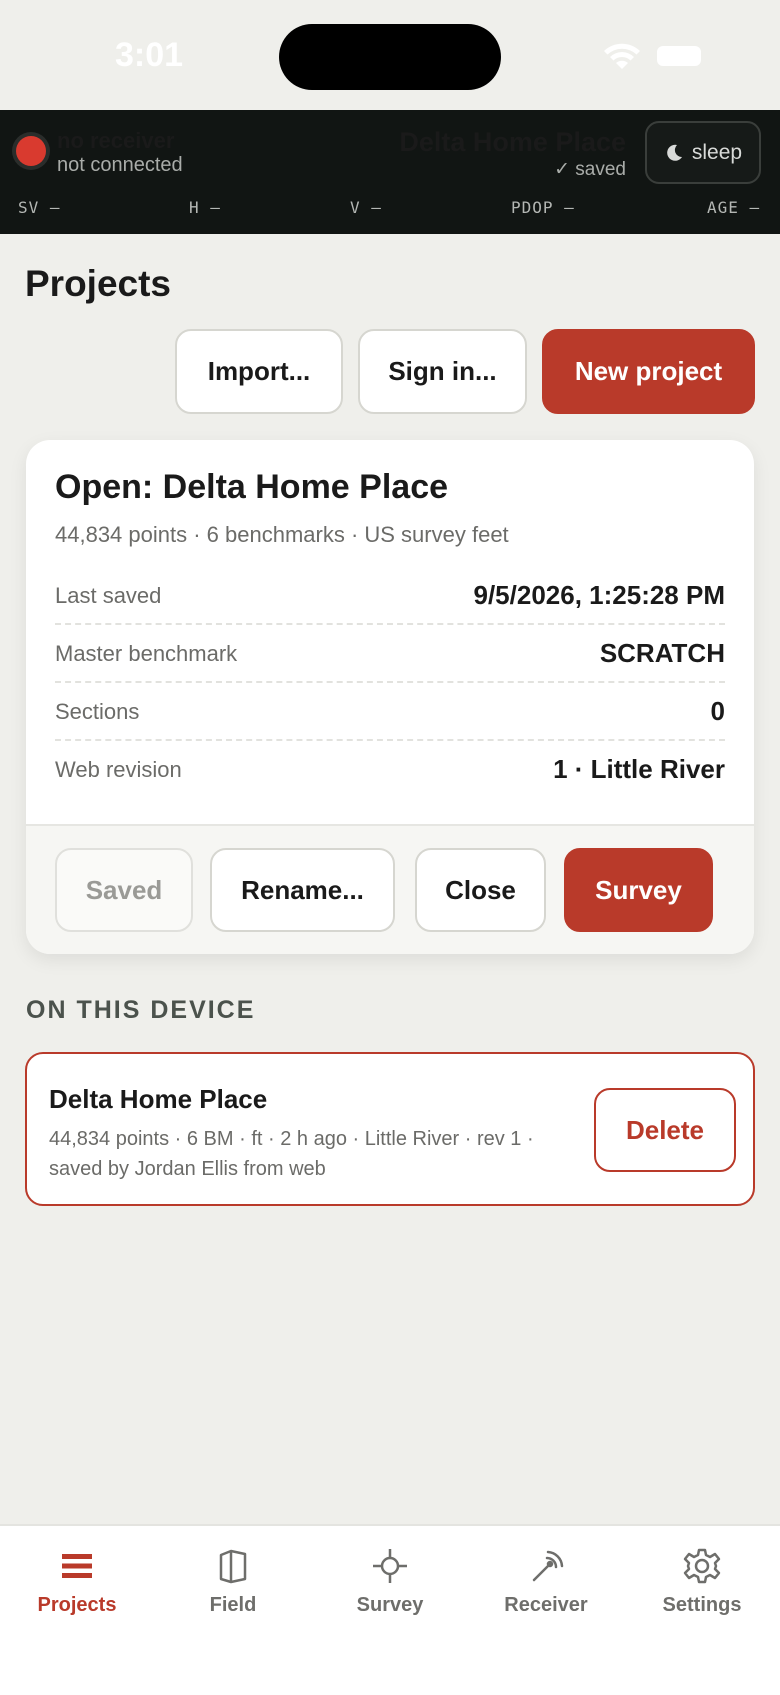 The height and width of the screenshot is (1695, 780). Describe the element at coordinates (146, 653) in the screenshot. I see `row-key: Master benchmark` at that location.